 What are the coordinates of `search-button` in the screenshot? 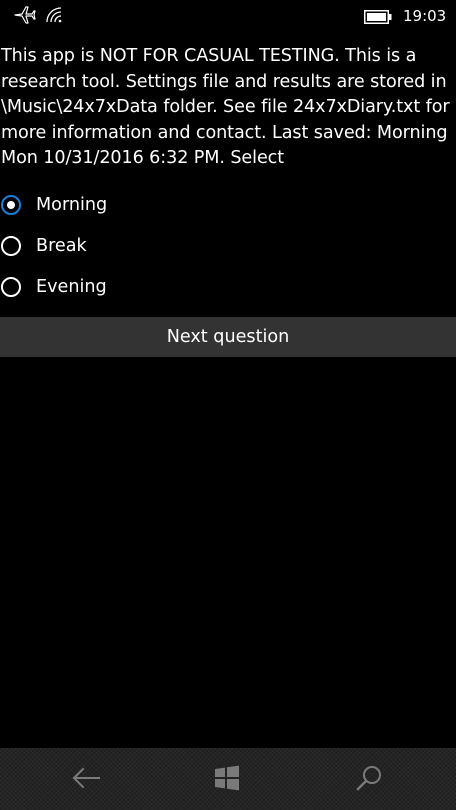 It's located at (369, 780).